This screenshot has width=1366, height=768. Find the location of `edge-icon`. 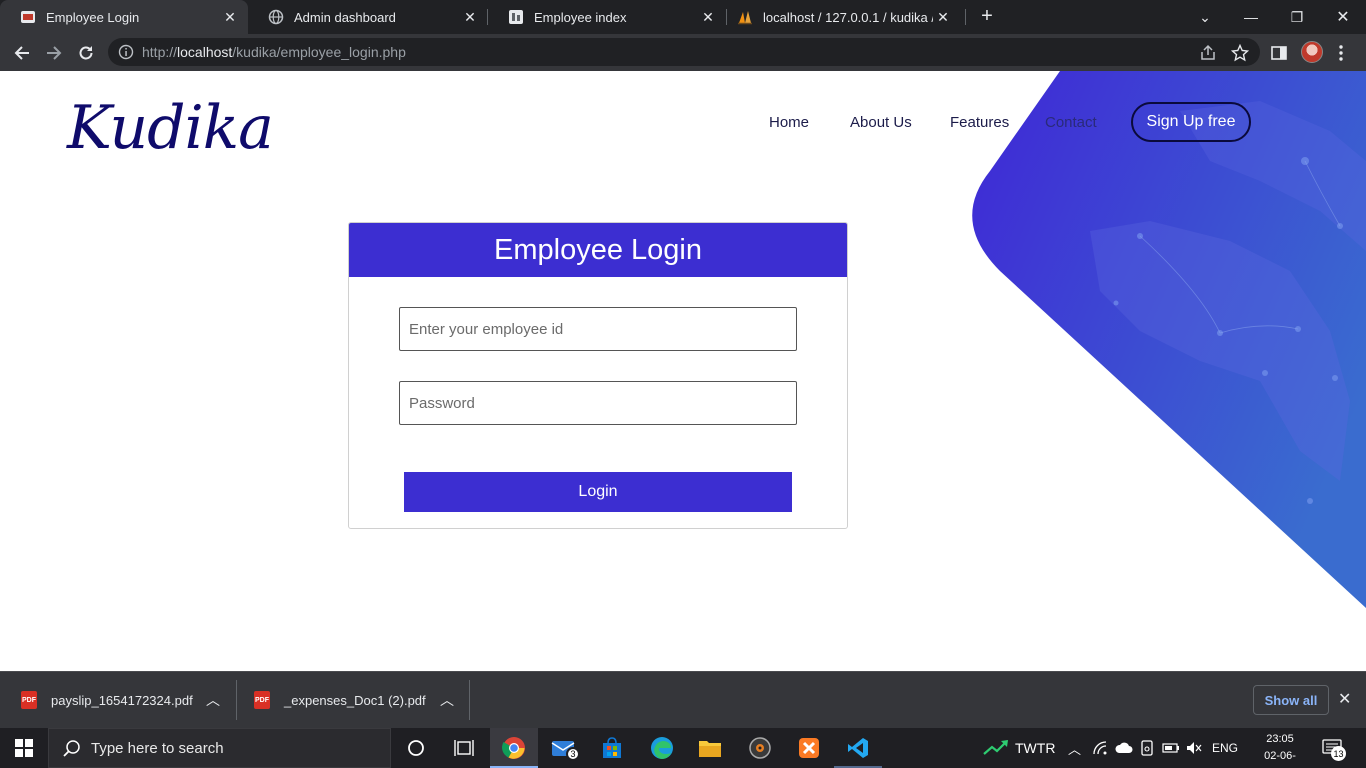

edge-icon is located at coordinates (662, 748).